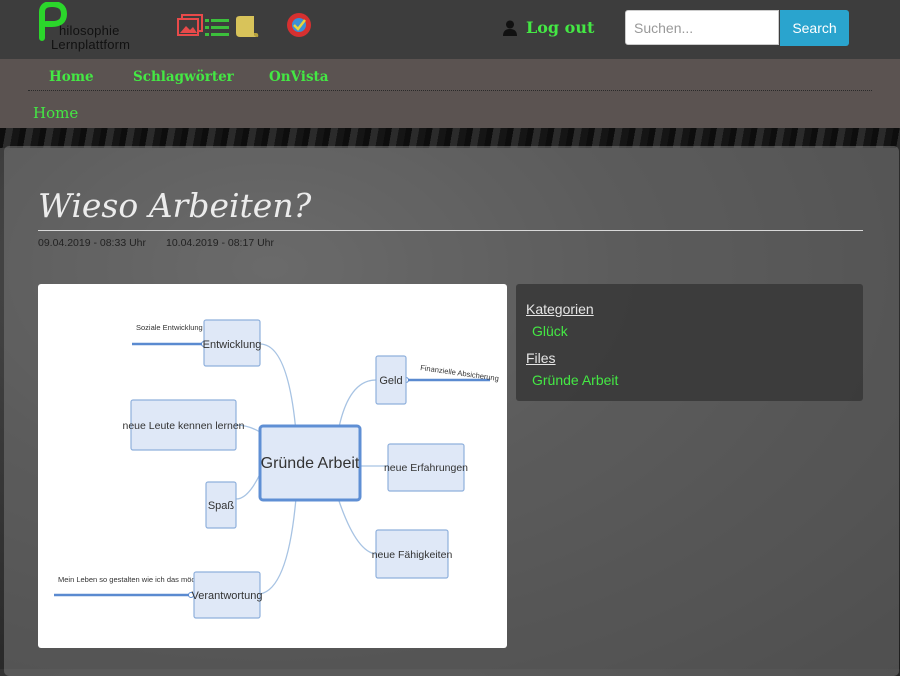  Describe the element at coordinates (702, 27) in the screenshot. I see `search-input` at that location.